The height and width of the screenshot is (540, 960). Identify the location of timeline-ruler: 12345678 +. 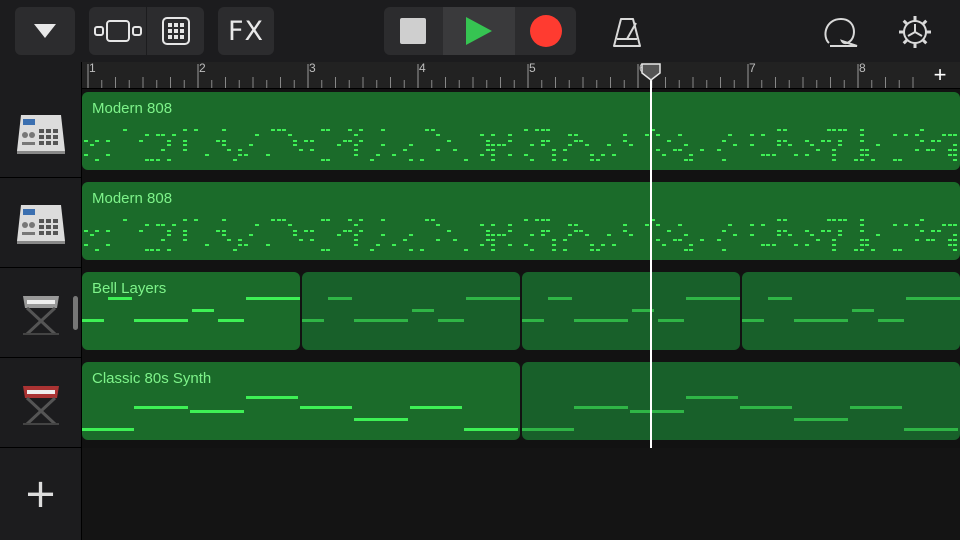
(521, 75).